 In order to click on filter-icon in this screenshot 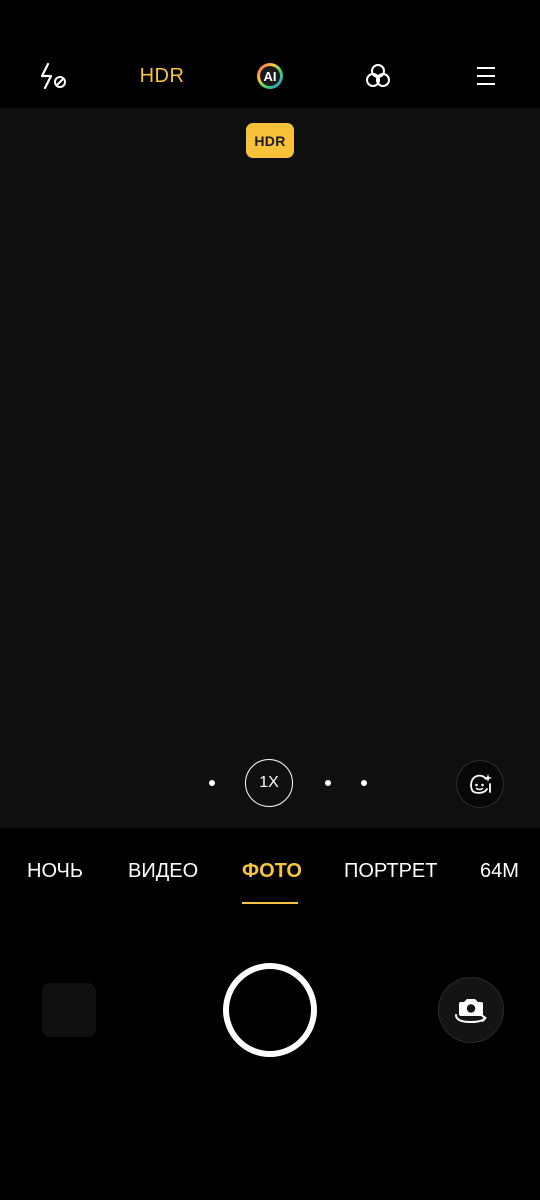, I will do `click(378, 75)`.